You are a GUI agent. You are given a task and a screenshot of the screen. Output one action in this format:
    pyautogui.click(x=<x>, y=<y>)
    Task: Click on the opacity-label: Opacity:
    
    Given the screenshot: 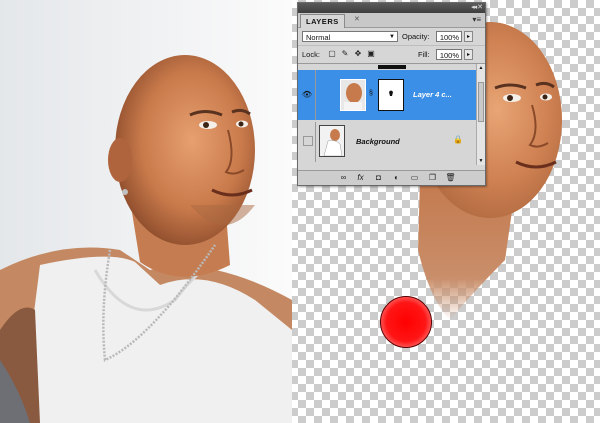 What is the action you would take?
    pyautogui.click(x=416, y=36)
    